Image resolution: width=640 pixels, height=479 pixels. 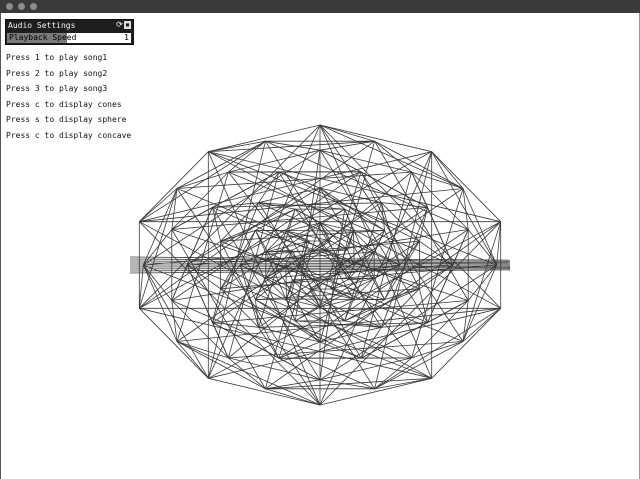 I want to click on instruction-line: Press 2 to play song2, so click(x=57, y=73).